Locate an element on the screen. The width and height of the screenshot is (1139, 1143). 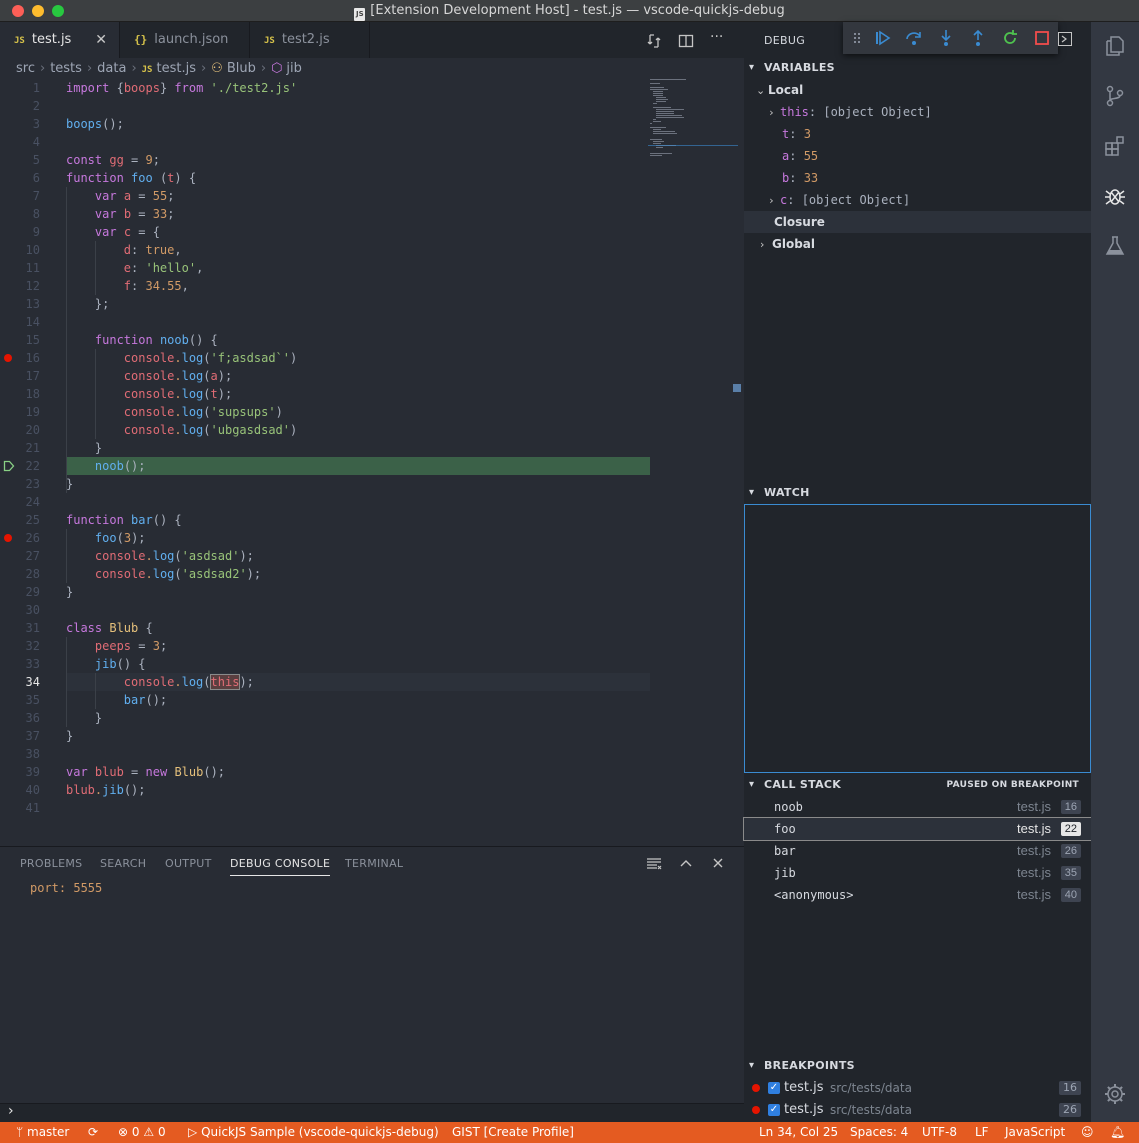
callstack-frame: jib test.js 35 is located at coordinates (917, 873).